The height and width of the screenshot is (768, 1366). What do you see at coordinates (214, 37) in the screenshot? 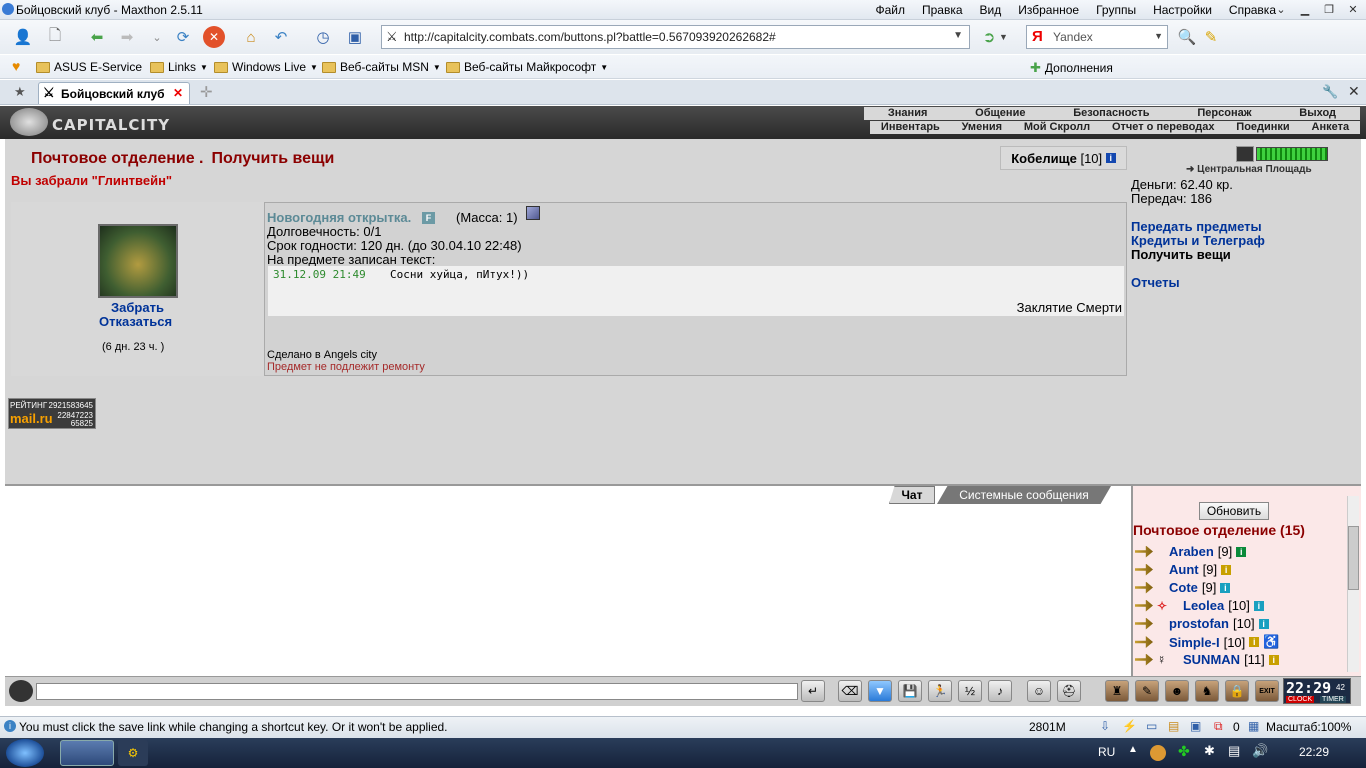
I see `stop-icon: ✕` at bounding box center [214, 37].